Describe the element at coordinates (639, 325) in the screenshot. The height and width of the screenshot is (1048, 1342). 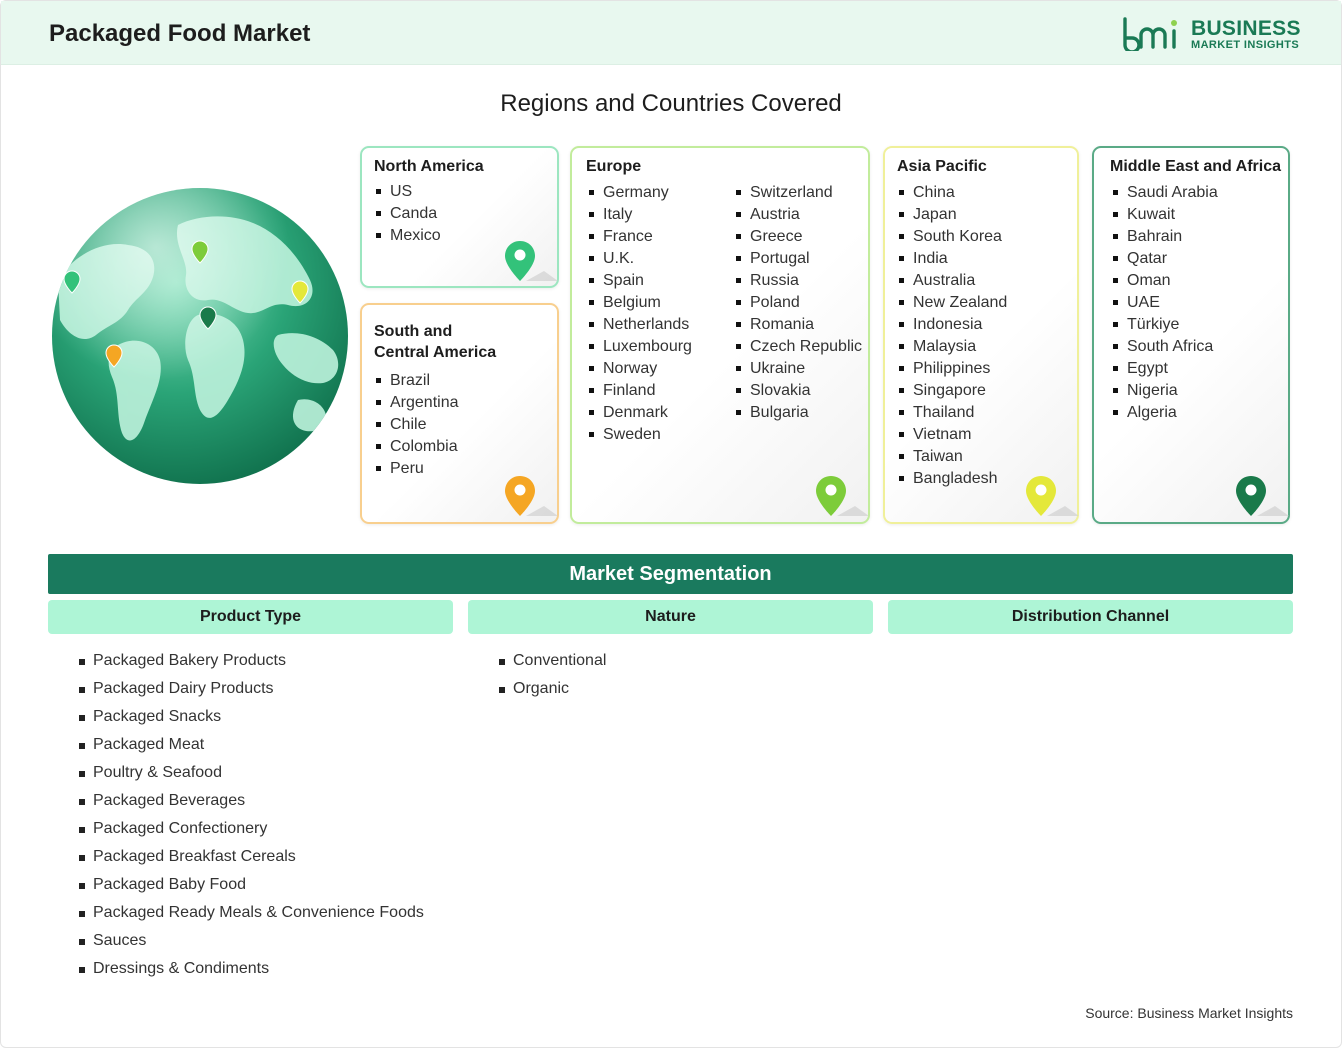
I see `country-item: Netherlands` at that location.